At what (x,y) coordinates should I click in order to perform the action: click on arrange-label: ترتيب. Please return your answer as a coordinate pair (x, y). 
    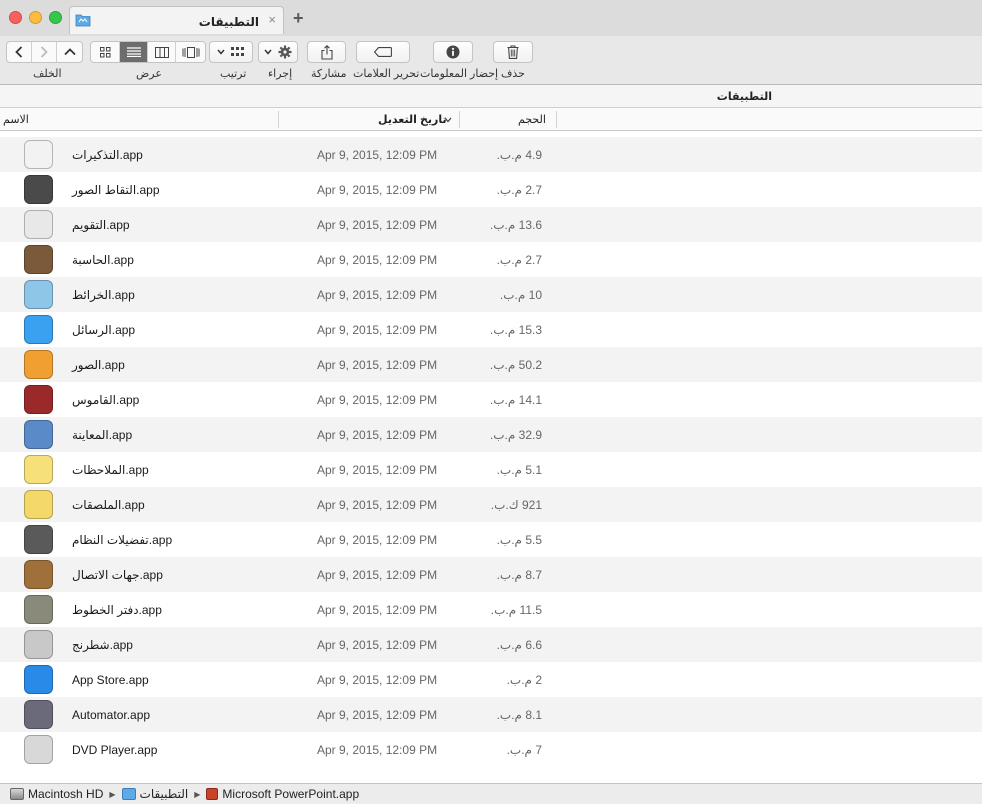
    Looking at the image, I should click on (233, 74).